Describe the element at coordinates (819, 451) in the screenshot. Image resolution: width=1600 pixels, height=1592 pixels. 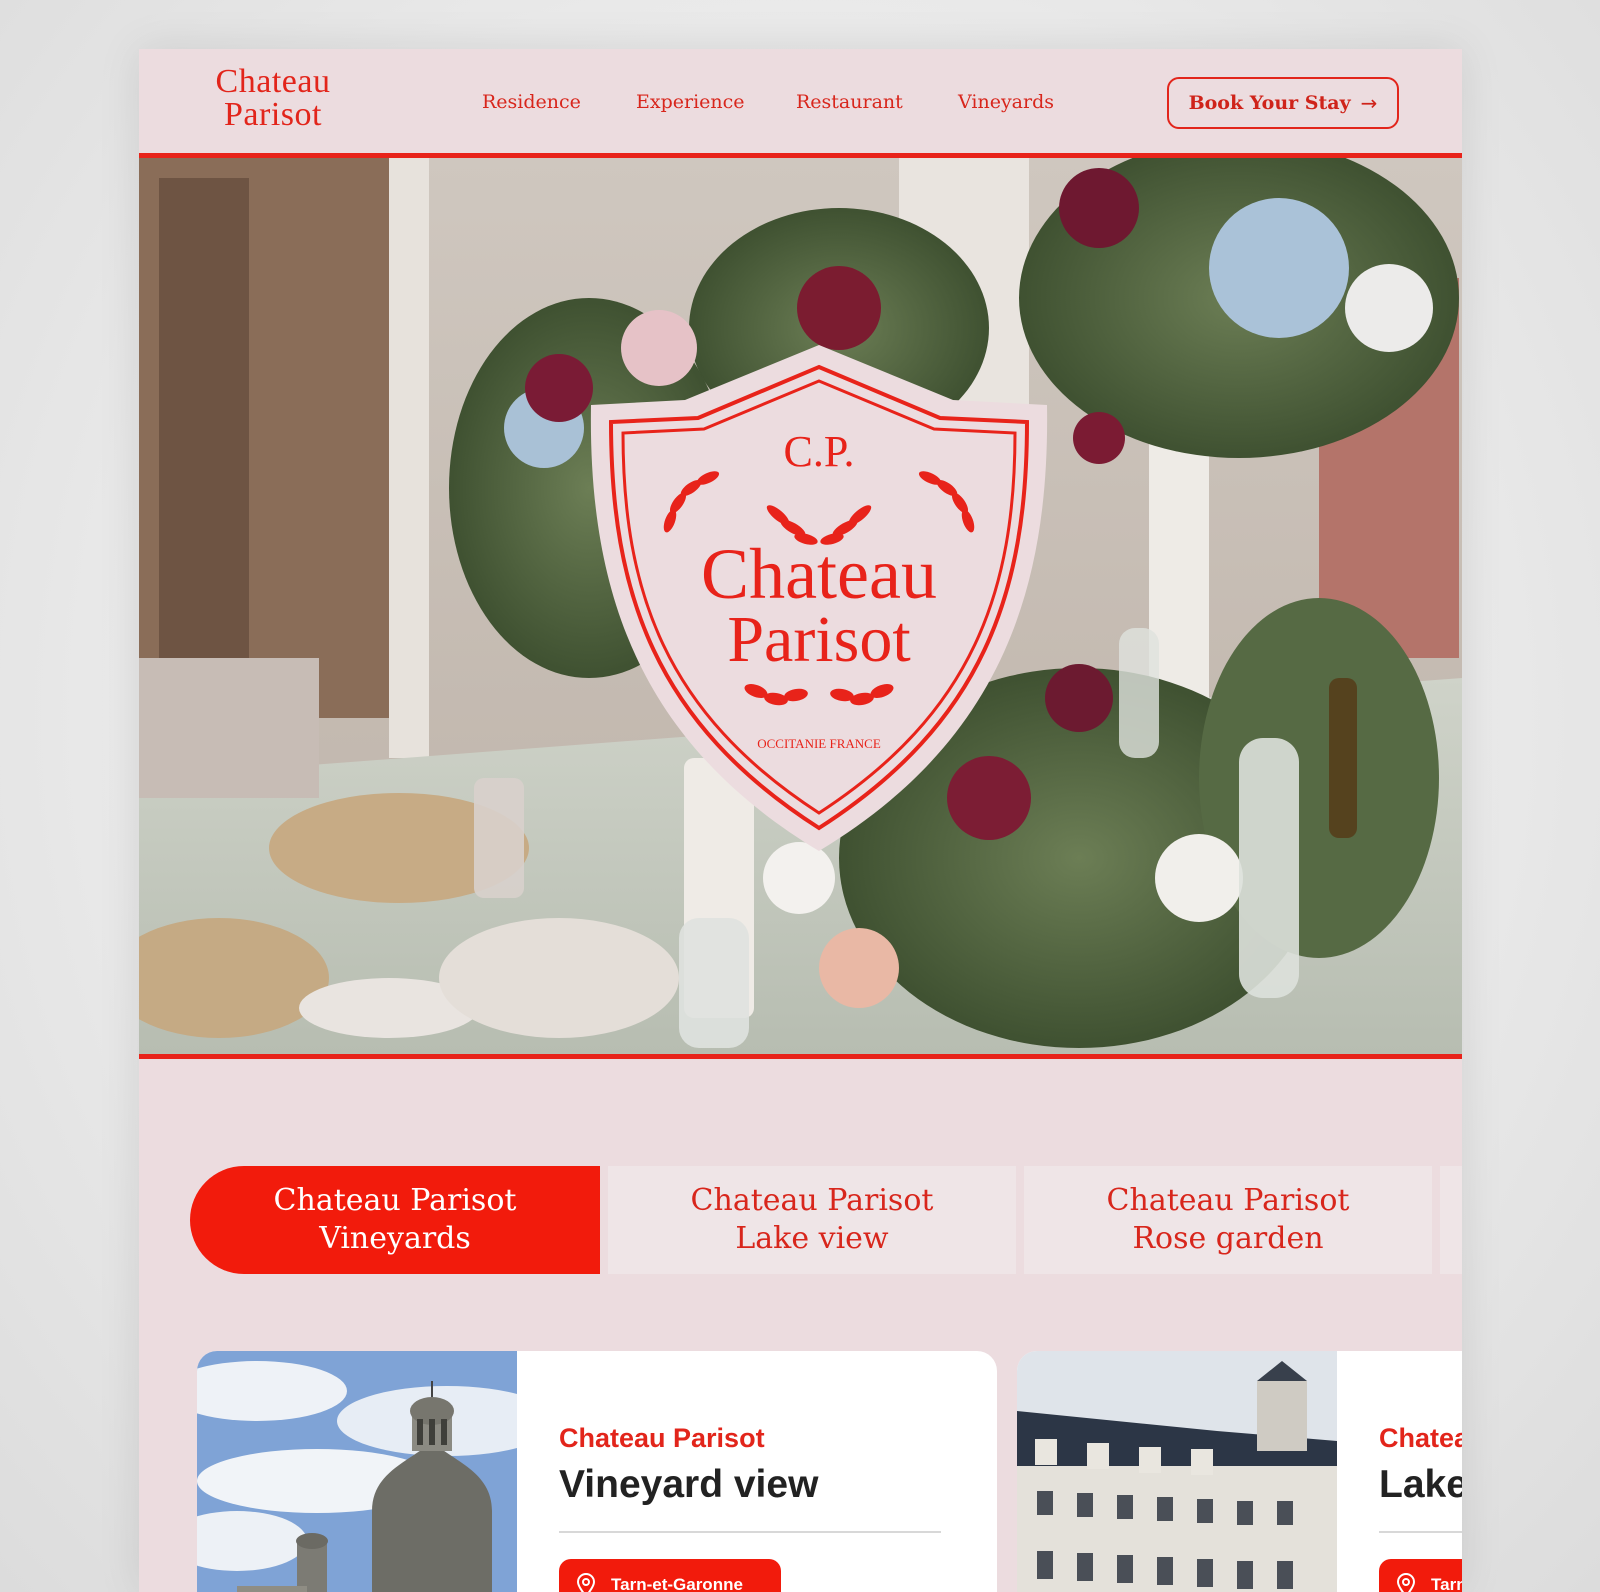
I see `crest-monogram: C.P.` at that location.